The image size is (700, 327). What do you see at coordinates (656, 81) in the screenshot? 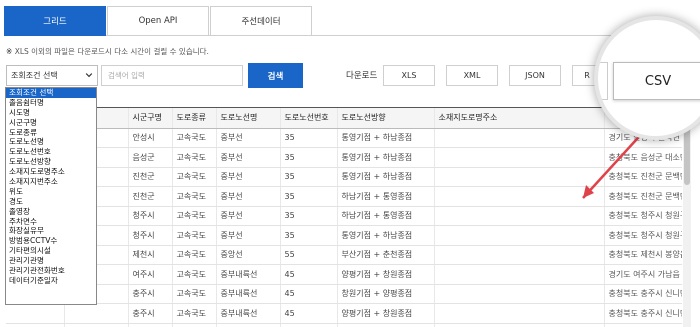
I see `download-csv-button: CSV` at bounding box center [656, 81].